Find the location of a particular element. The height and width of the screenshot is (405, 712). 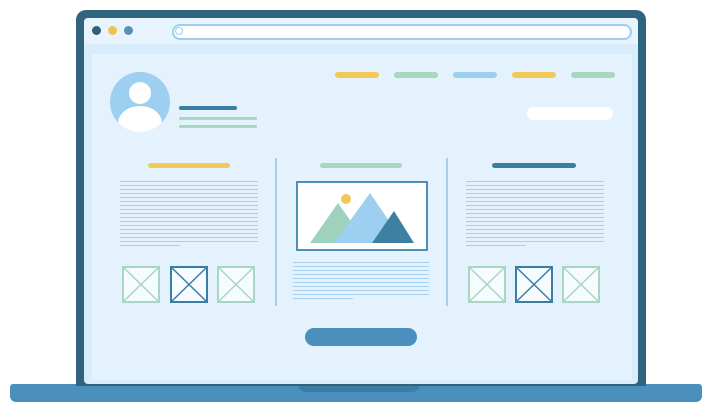

right-column-text-block is located at coordinates (535, 215).